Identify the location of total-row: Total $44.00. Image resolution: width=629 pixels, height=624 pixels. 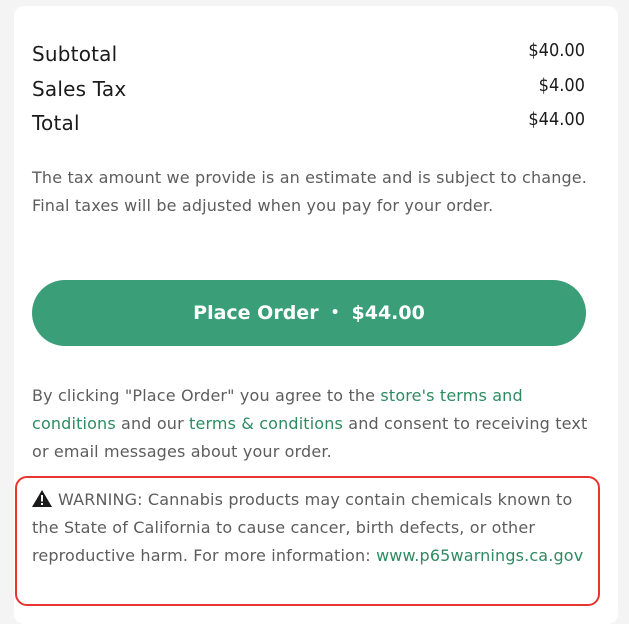
(308, 125).